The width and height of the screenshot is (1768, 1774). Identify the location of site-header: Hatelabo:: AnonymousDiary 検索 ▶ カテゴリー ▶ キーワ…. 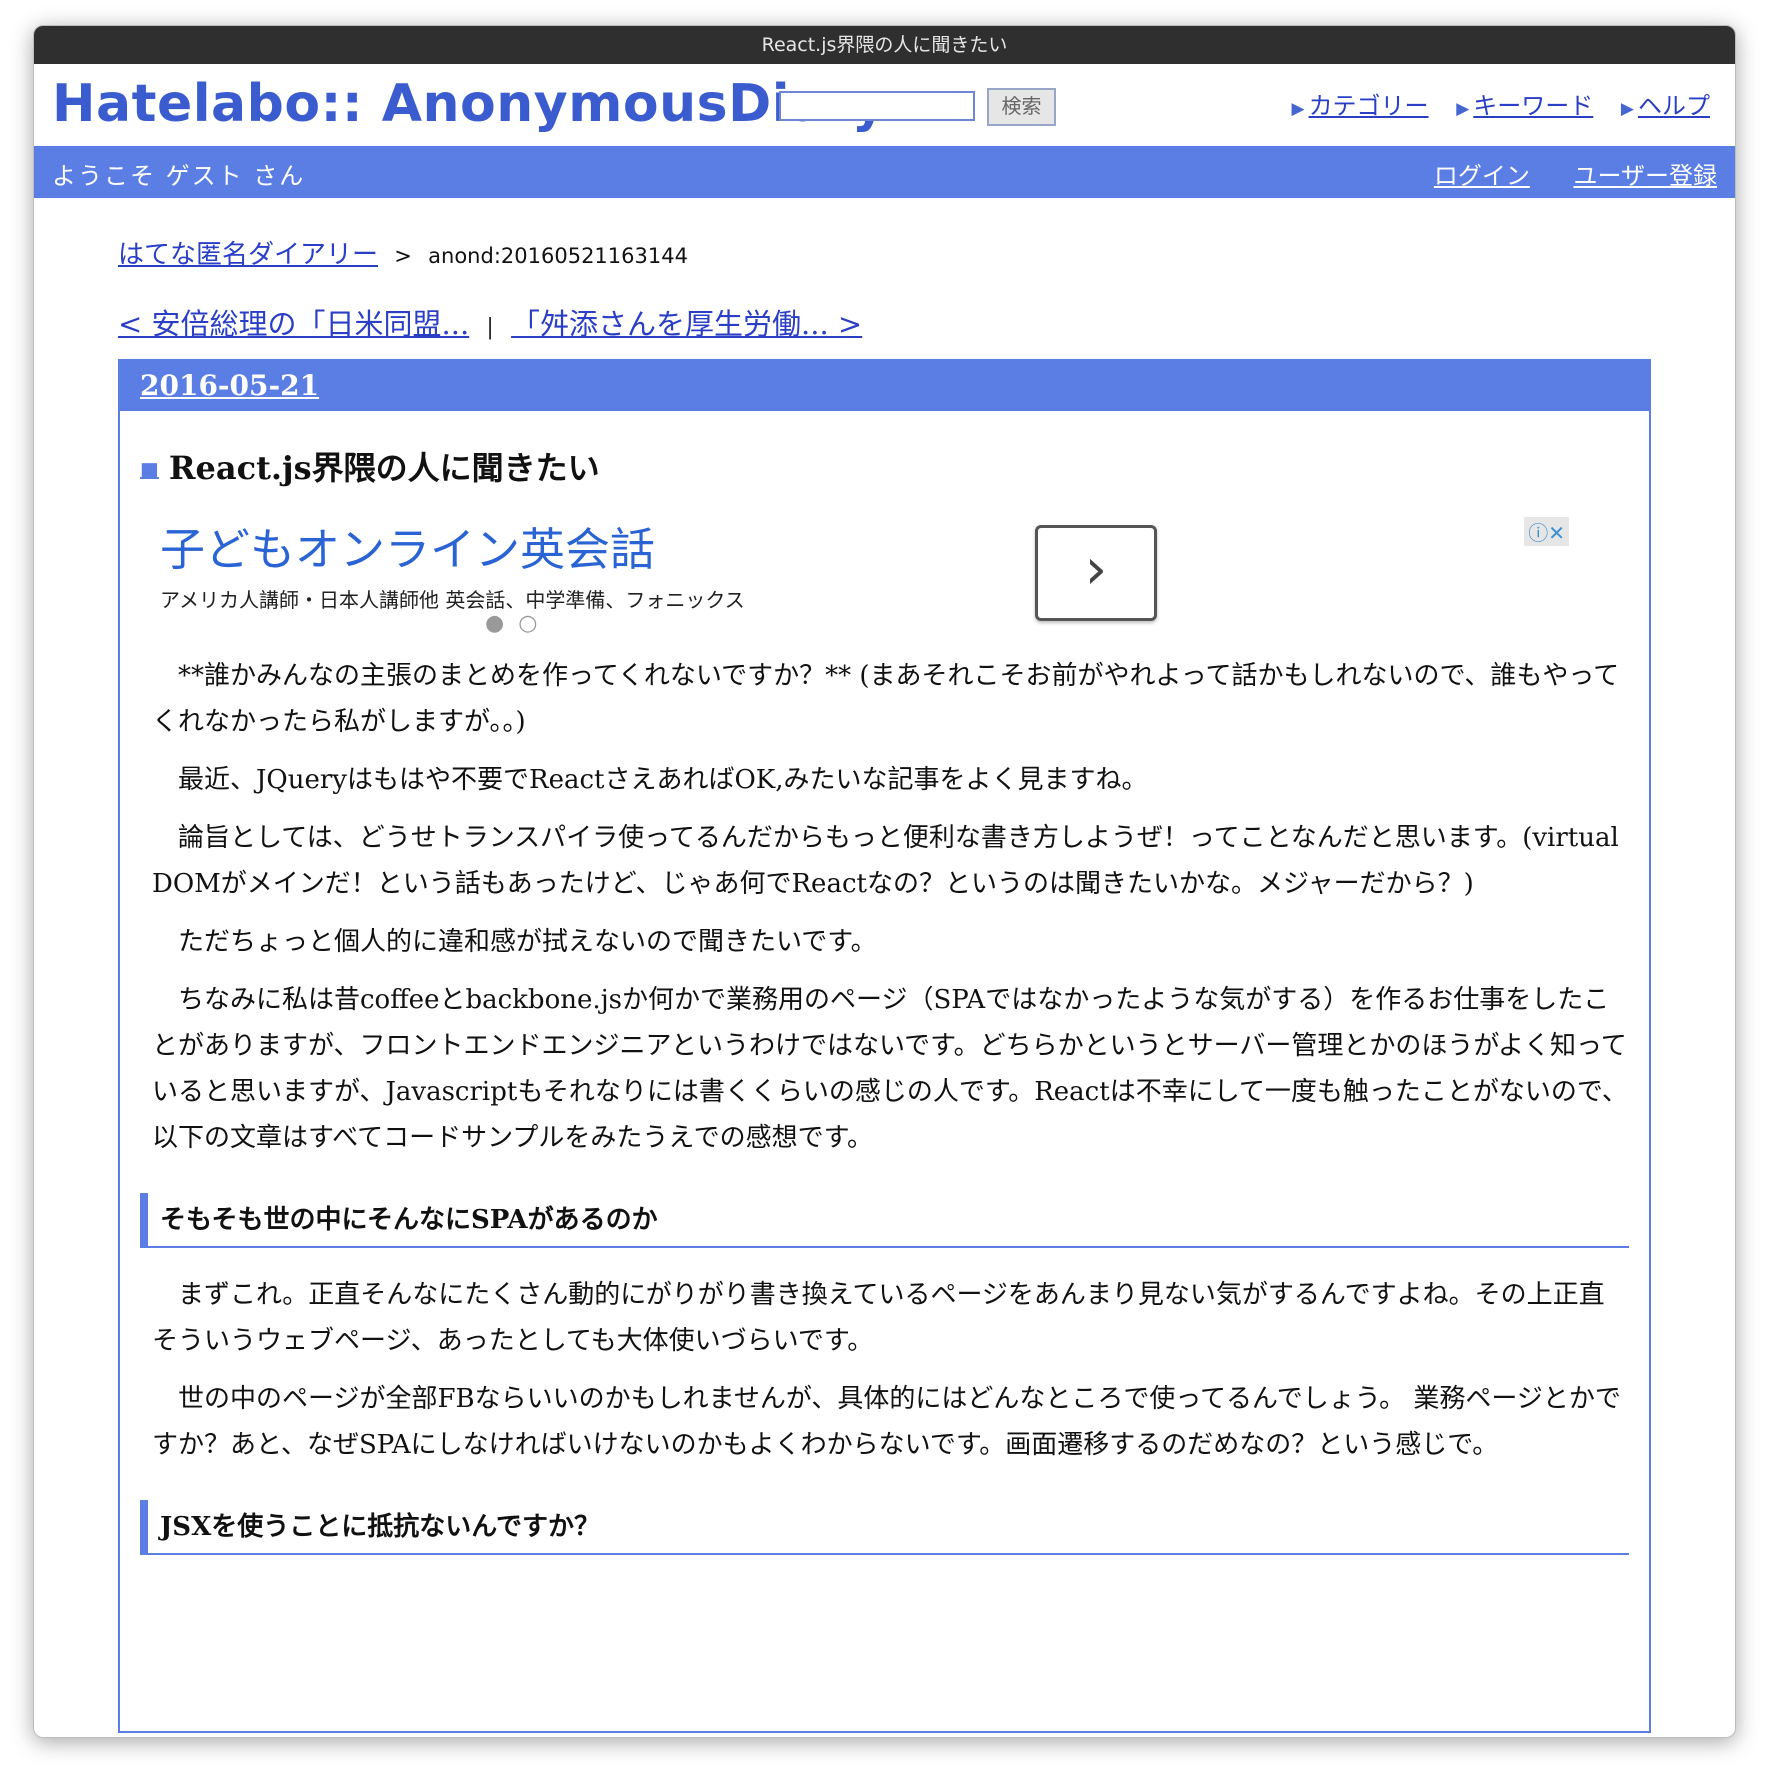
(884, 105).